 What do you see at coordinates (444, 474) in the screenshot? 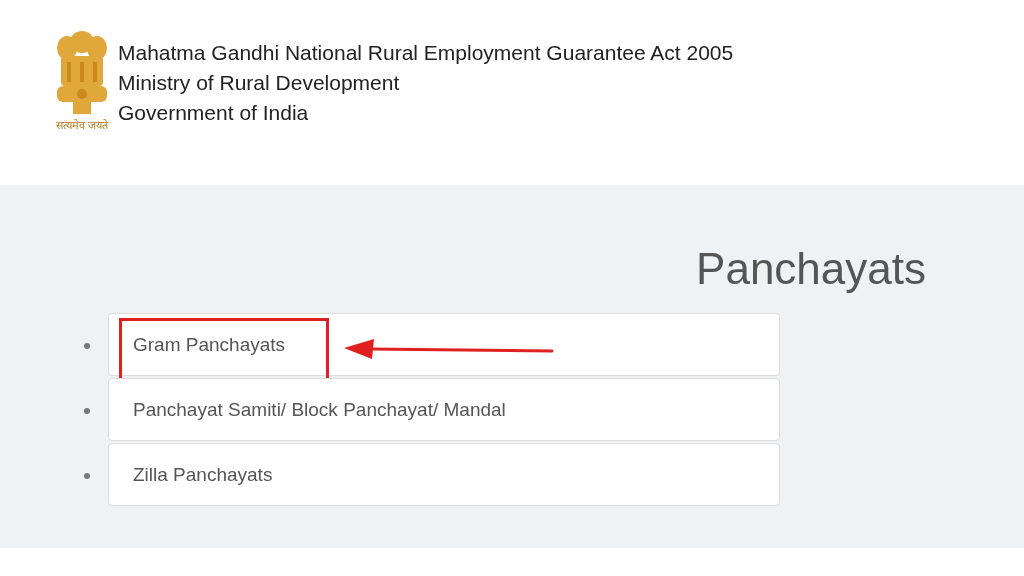
I see `list-link: Zilla Panchayats` at bounding box center [444, 474].